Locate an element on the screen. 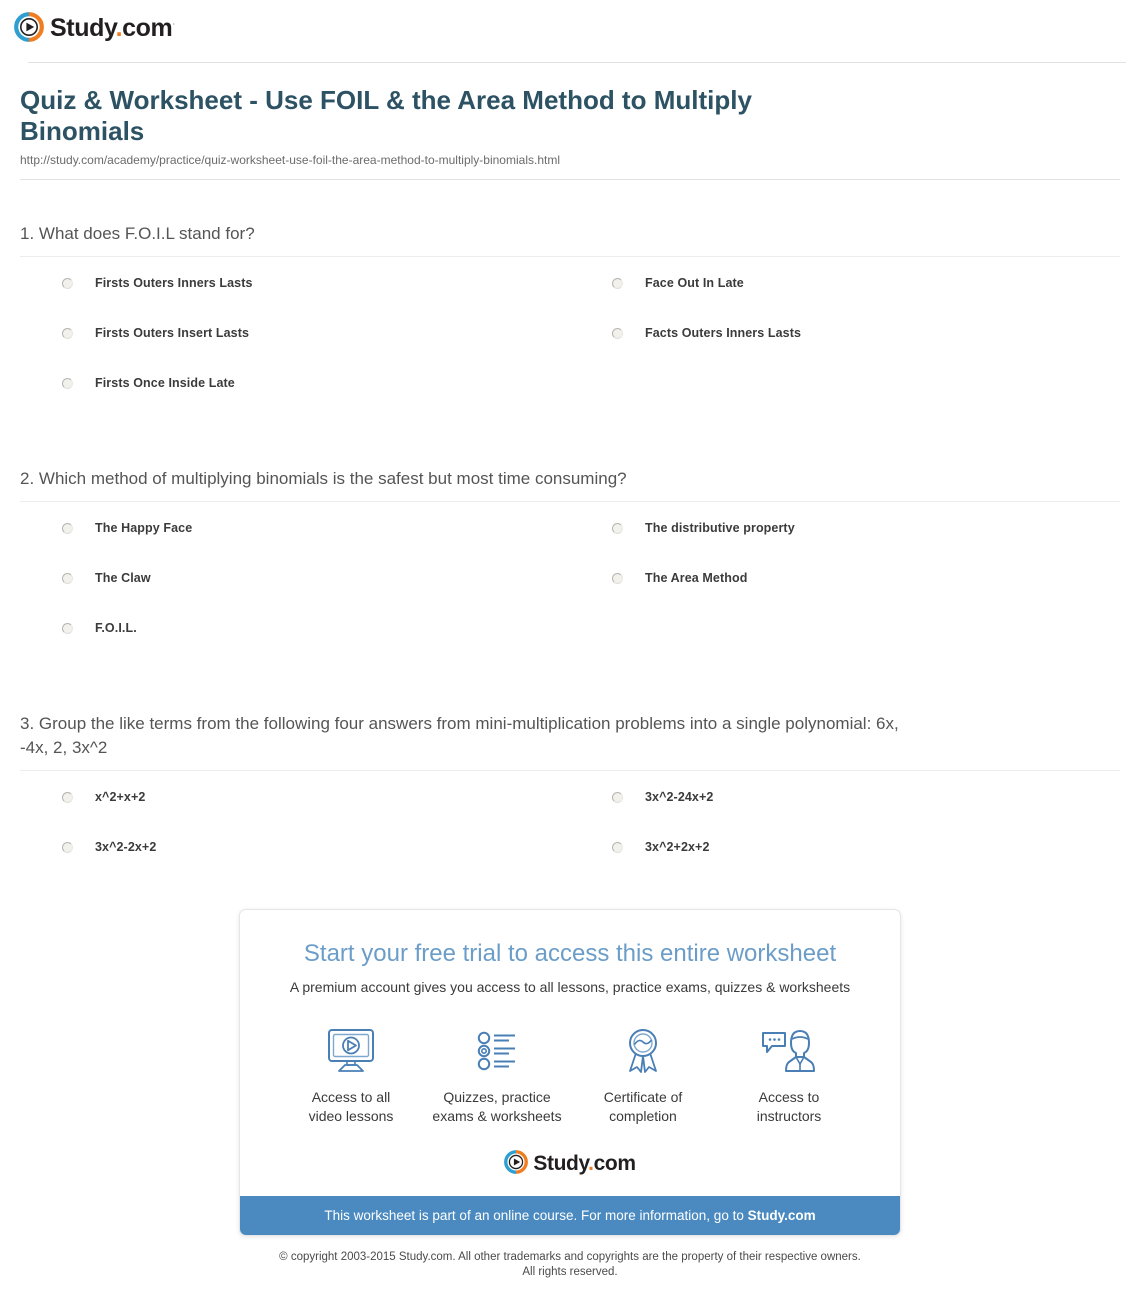  feature-label-line1: Quizzes, practice is located at coordinates (497, 1097).